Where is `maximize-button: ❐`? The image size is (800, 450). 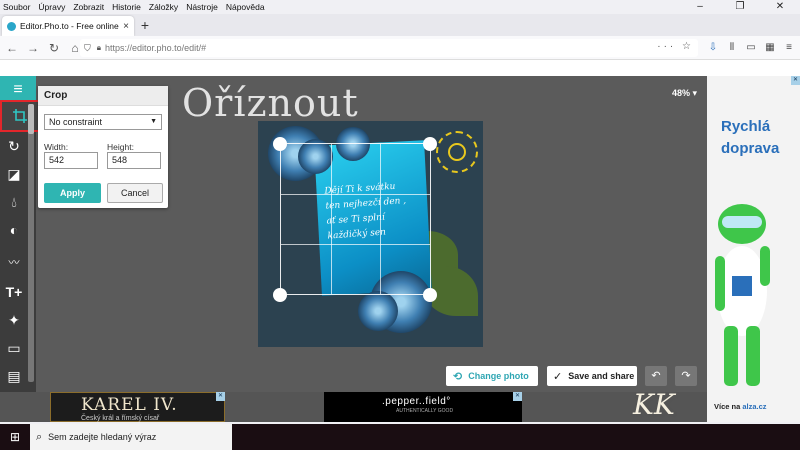
maximize-button: ❐ is located at coordinates (740, 7).